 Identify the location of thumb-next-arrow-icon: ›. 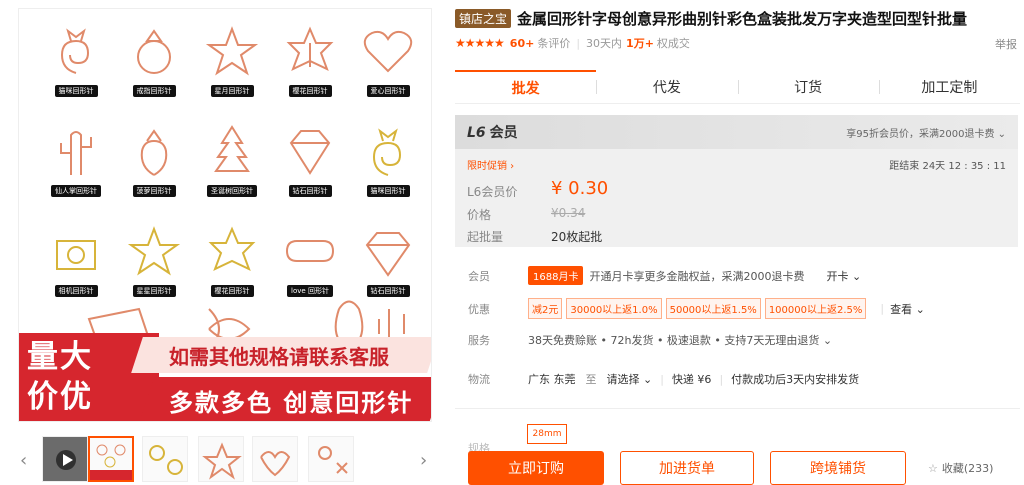
(423, 460).